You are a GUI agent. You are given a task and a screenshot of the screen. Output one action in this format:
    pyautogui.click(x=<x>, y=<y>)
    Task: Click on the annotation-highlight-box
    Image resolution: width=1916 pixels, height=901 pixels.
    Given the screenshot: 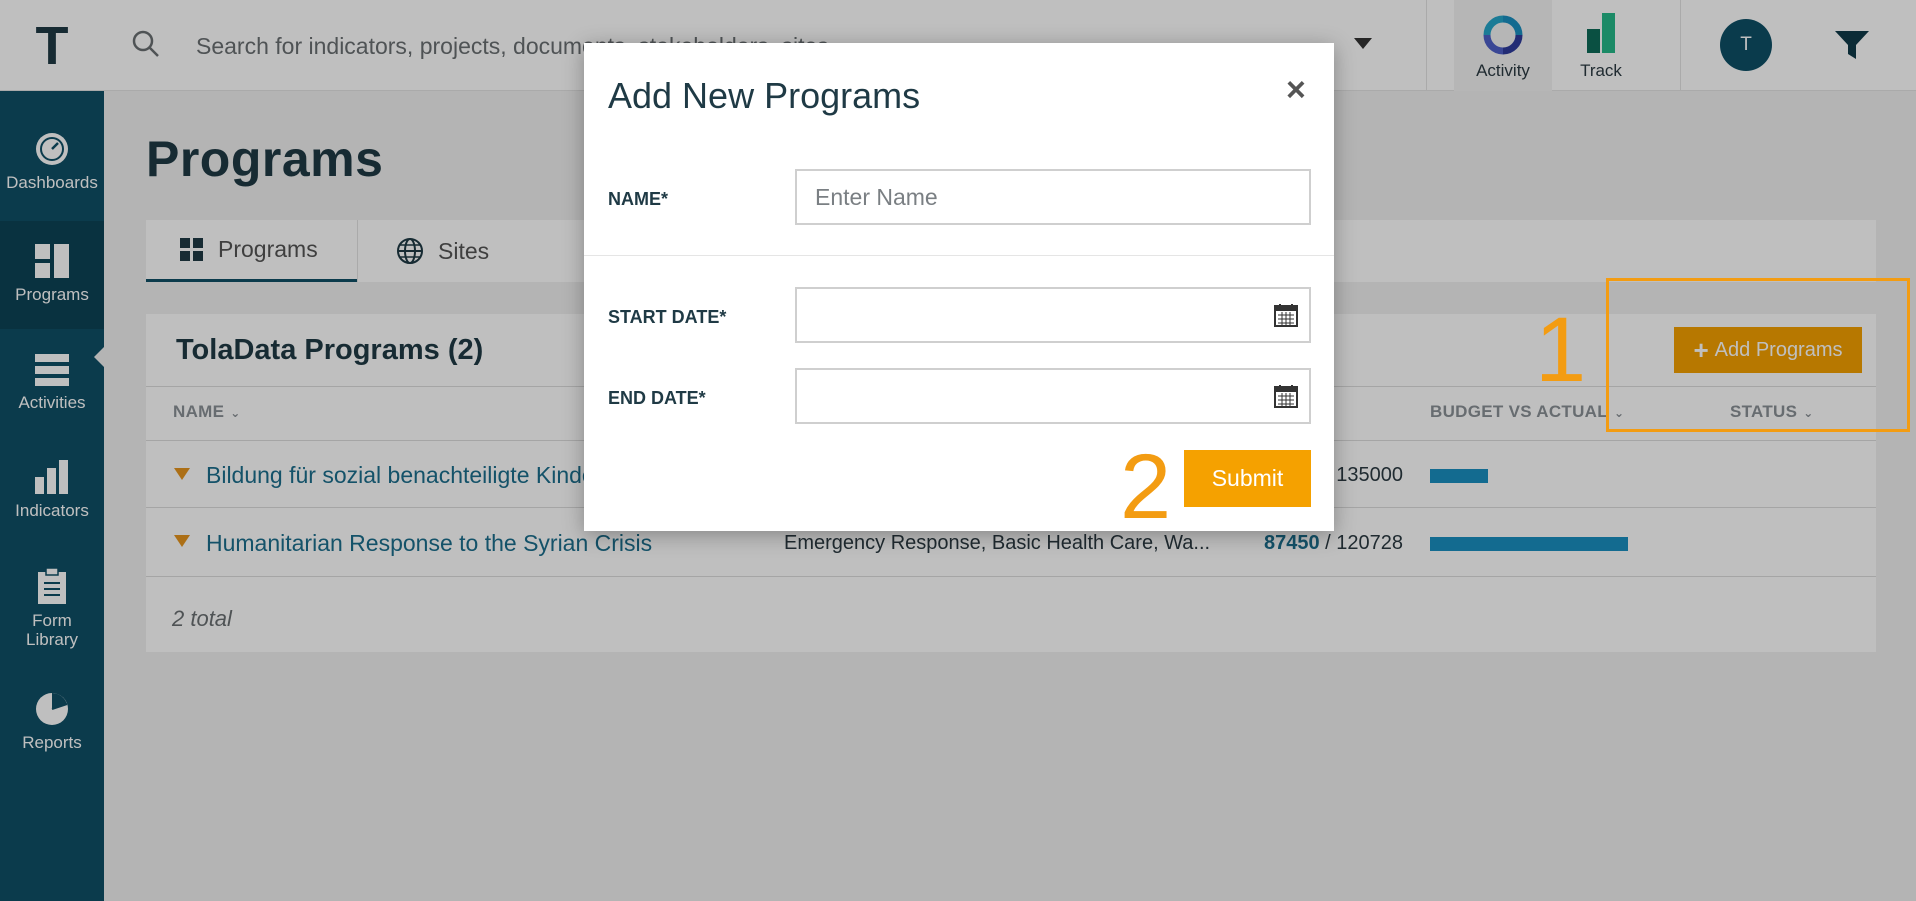 What is the action you would take?
    pyautogui.click(x=1758, y=355)
    